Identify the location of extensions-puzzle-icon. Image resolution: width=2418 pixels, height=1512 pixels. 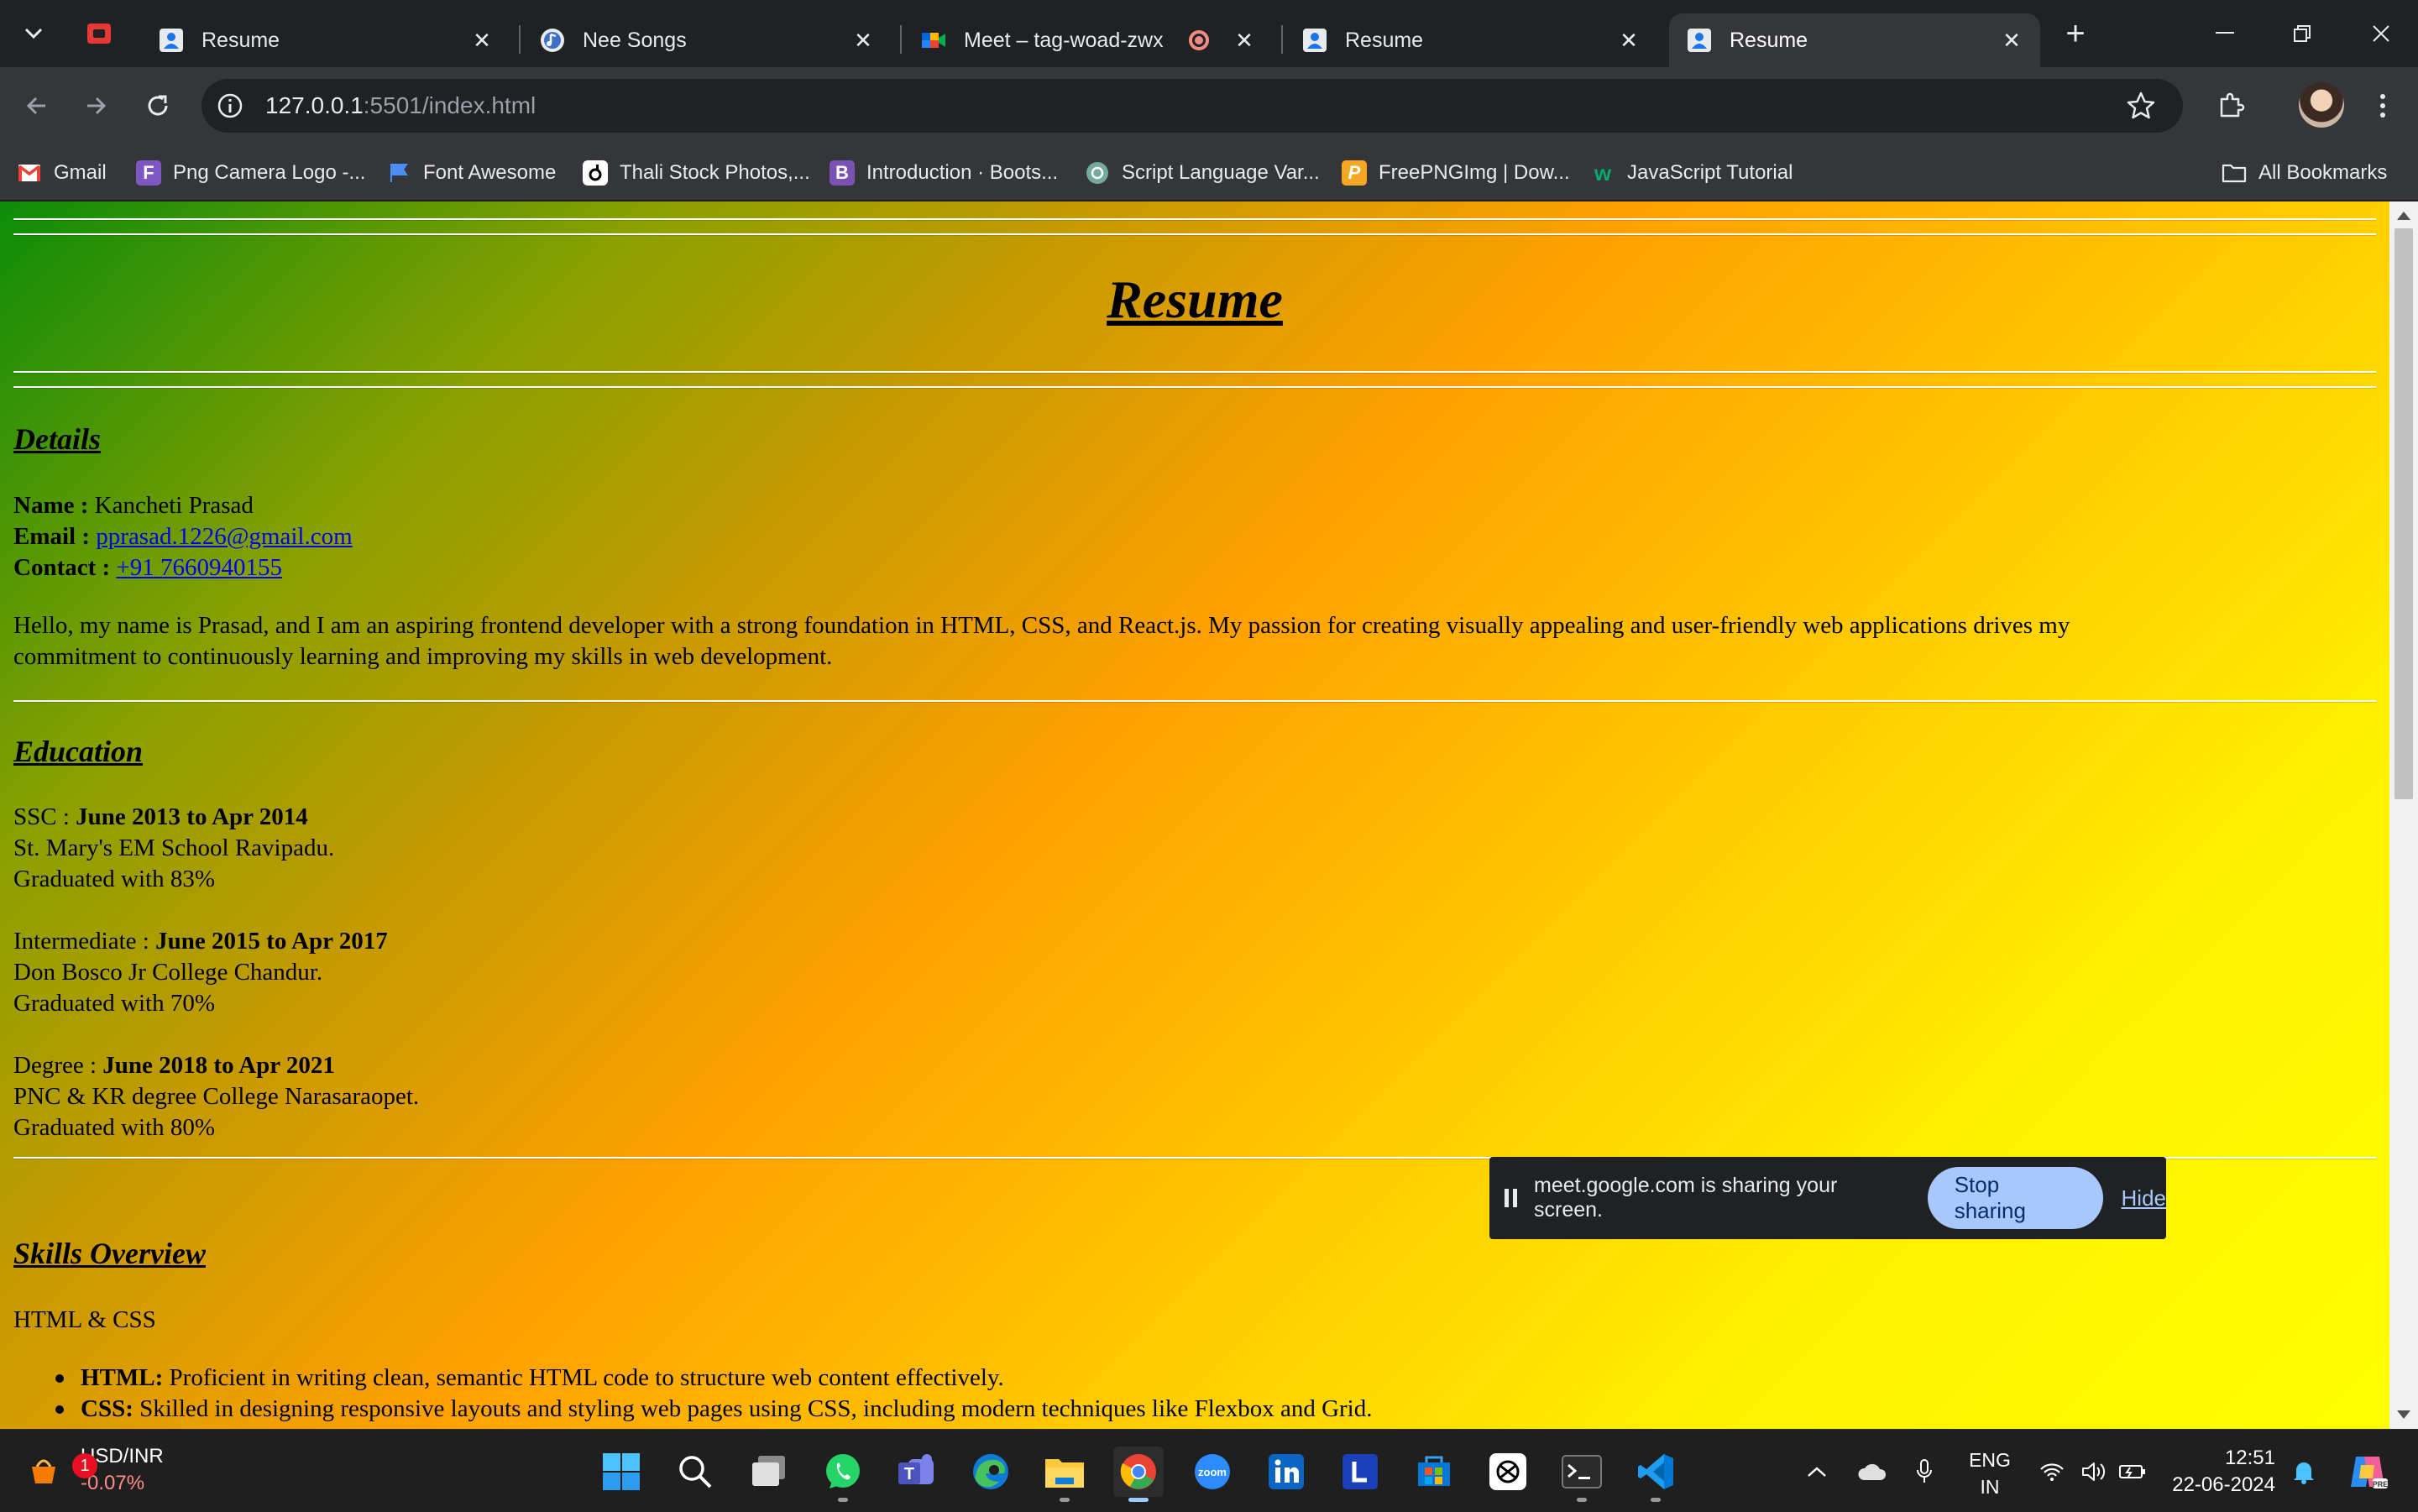
(2231, 106).